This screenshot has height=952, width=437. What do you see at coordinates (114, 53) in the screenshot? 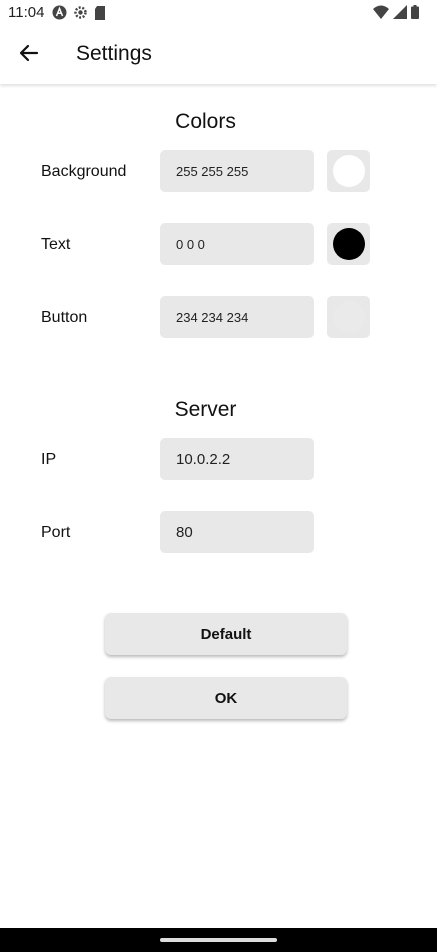
I see `page-title: Settings` at bounding box center [114, 53].